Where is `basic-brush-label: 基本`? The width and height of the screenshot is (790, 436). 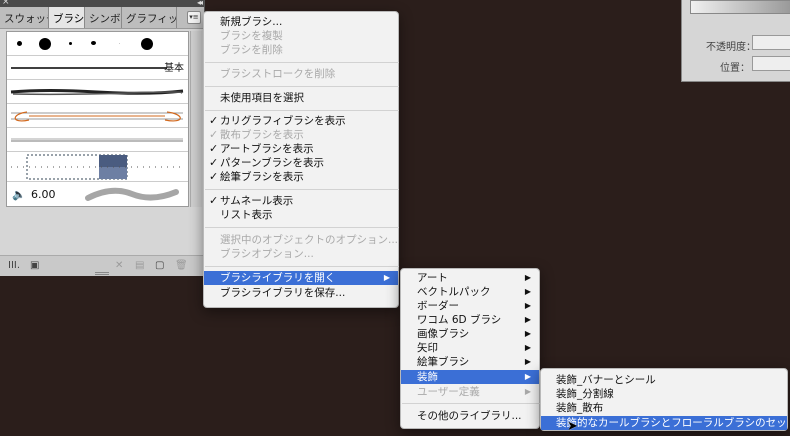 basic-brush-label: 基本 is located at coordinates (174, 68).